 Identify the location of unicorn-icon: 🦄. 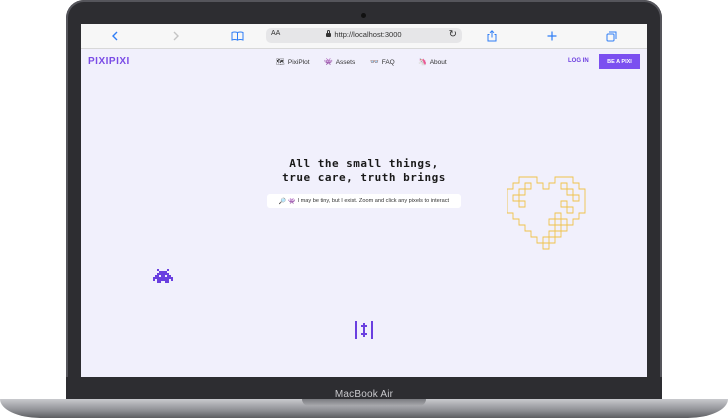
(422, 62).